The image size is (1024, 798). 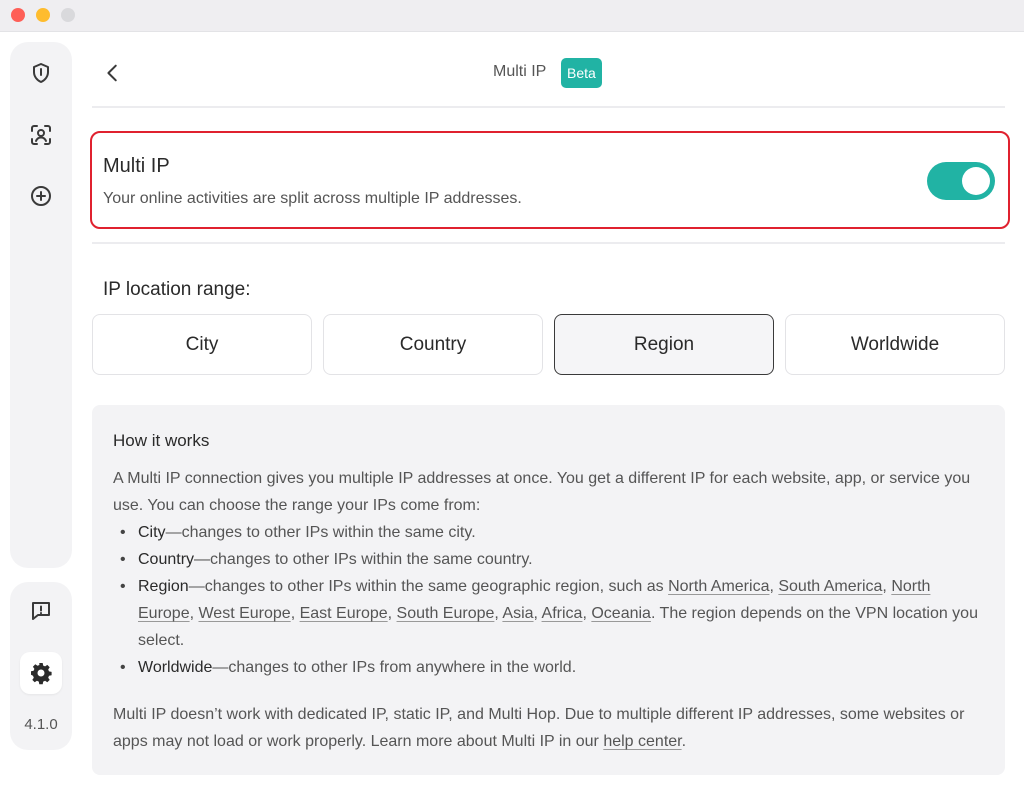 I want to click on ip-range-label: IP location range:, so click(x=177, y=289).